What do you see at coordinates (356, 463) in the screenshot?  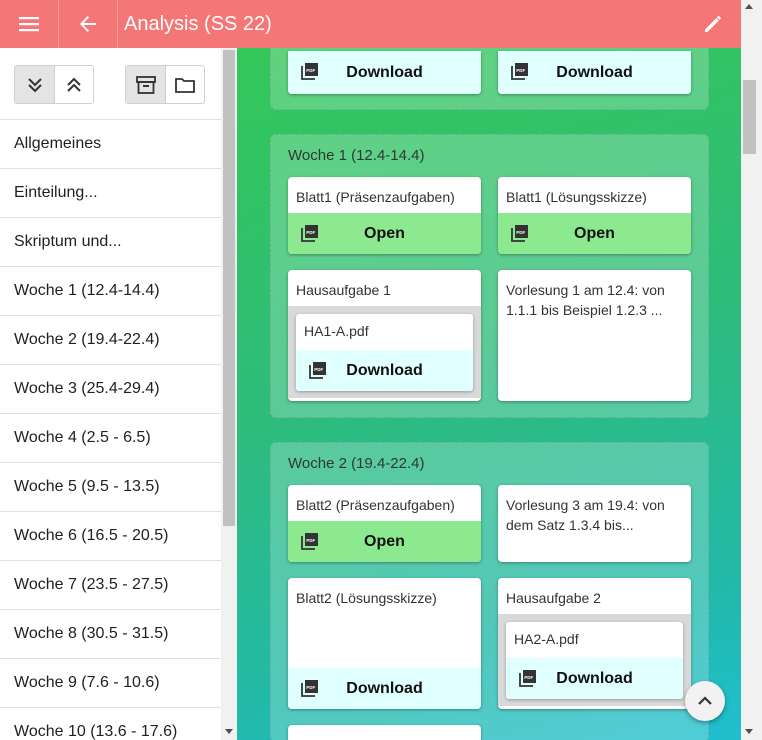 I see `section-title: Woche 2 (19.4-22.4)` at bounding box center [356, 463].